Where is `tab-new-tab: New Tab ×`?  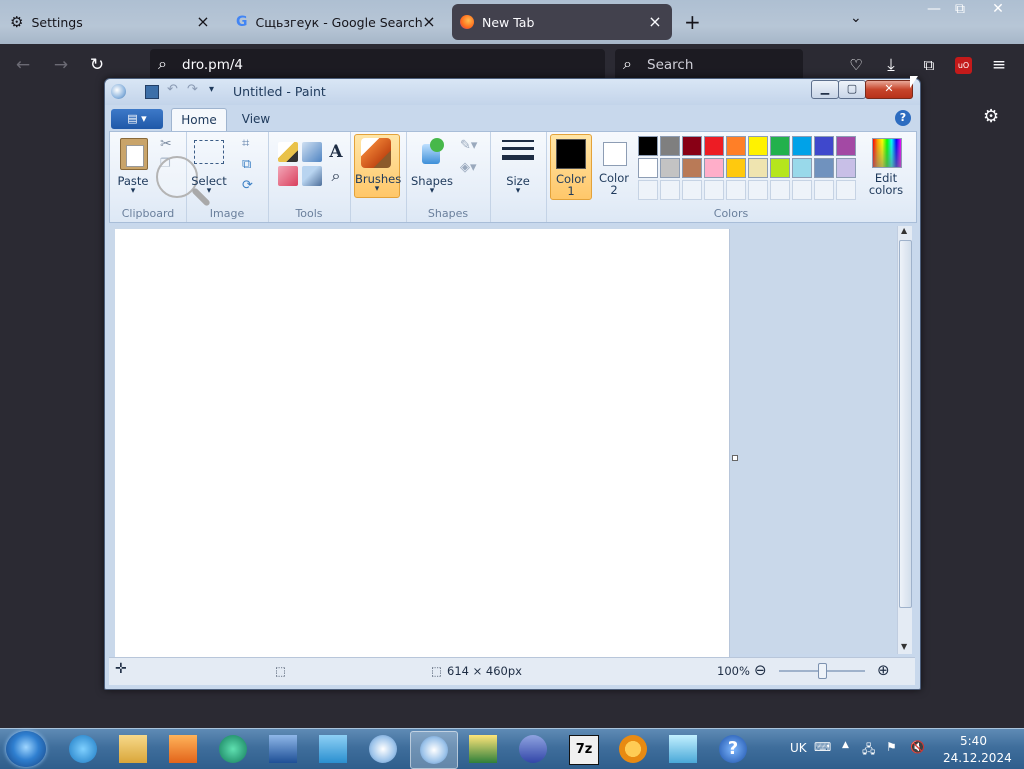 tab-new-tab: New Tab × is located at coordinates (562, 22).